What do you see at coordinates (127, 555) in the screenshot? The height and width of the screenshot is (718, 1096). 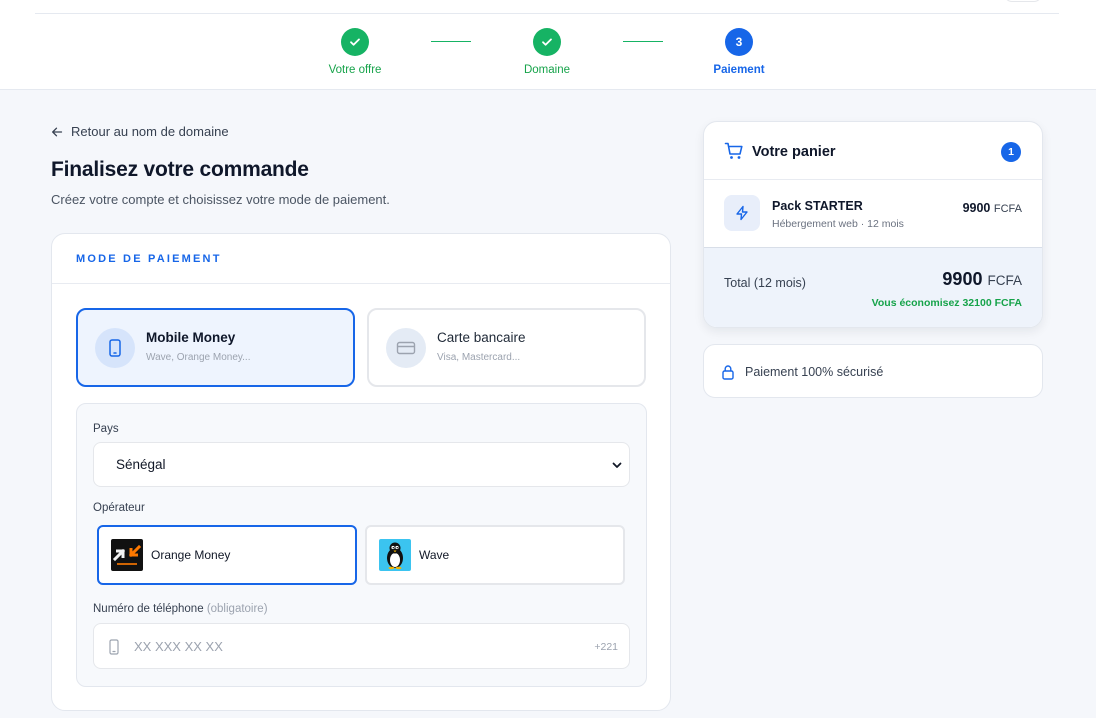 I see `orange-money-logo` at bounding box center [127, 555].